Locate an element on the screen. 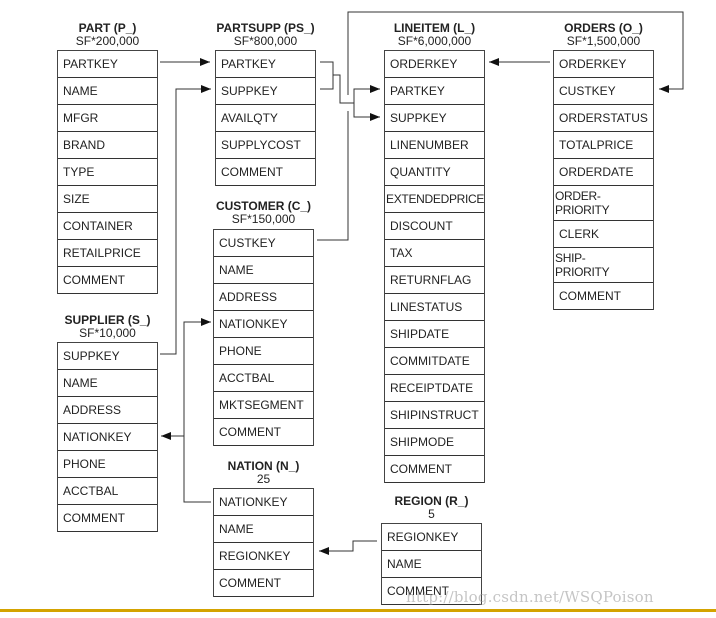 The image size is (716, 618). column-mfgr: MFGR is located at coordinates (107, 118).